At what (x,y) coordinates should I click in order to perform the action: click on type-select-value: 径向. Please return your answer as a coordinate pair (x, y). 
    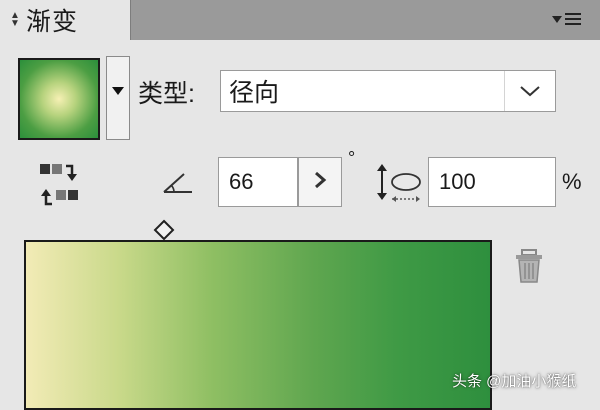
    Looking at the image, I should click on (254, 93).